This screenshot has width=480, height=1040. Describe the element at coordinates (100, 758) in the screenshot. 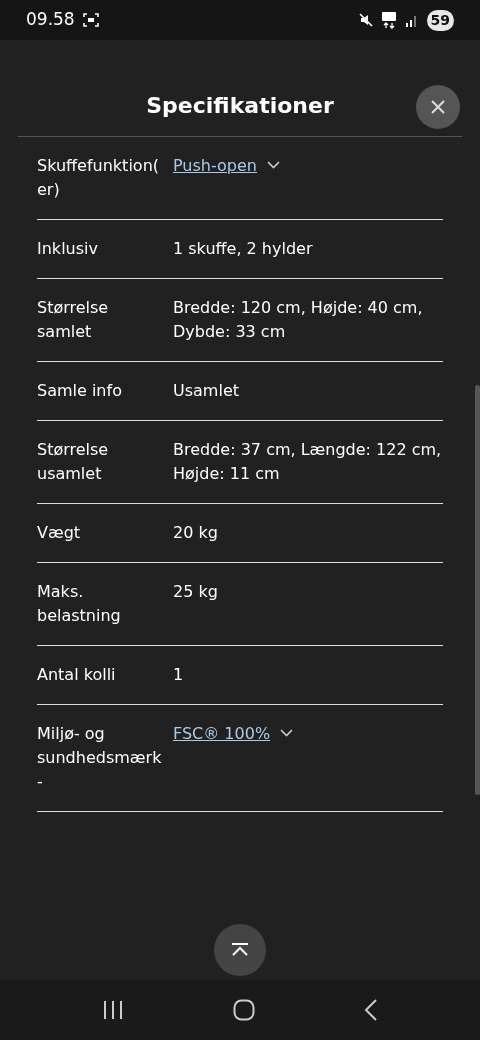

I see `spec-label: Miljø- og sundhedsmærk-` at that location.